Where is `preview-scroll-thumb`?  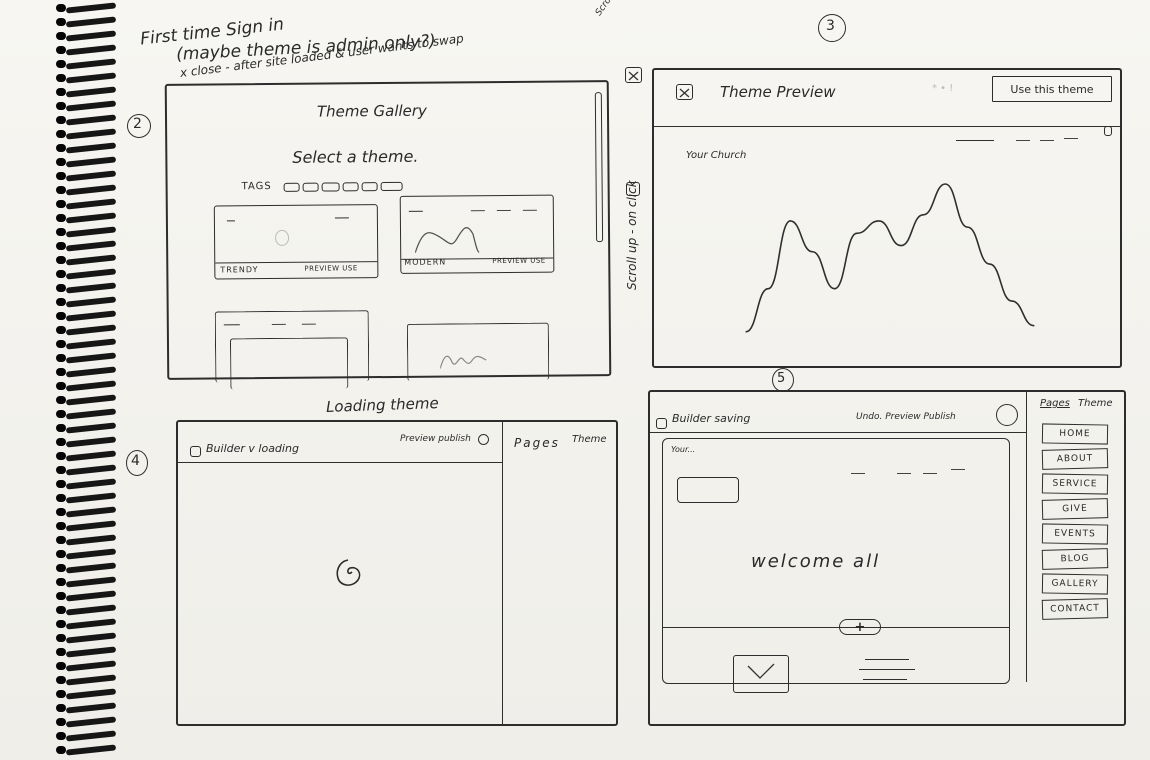
preview-scroll-thumb is located at coordinates (1108, 131).